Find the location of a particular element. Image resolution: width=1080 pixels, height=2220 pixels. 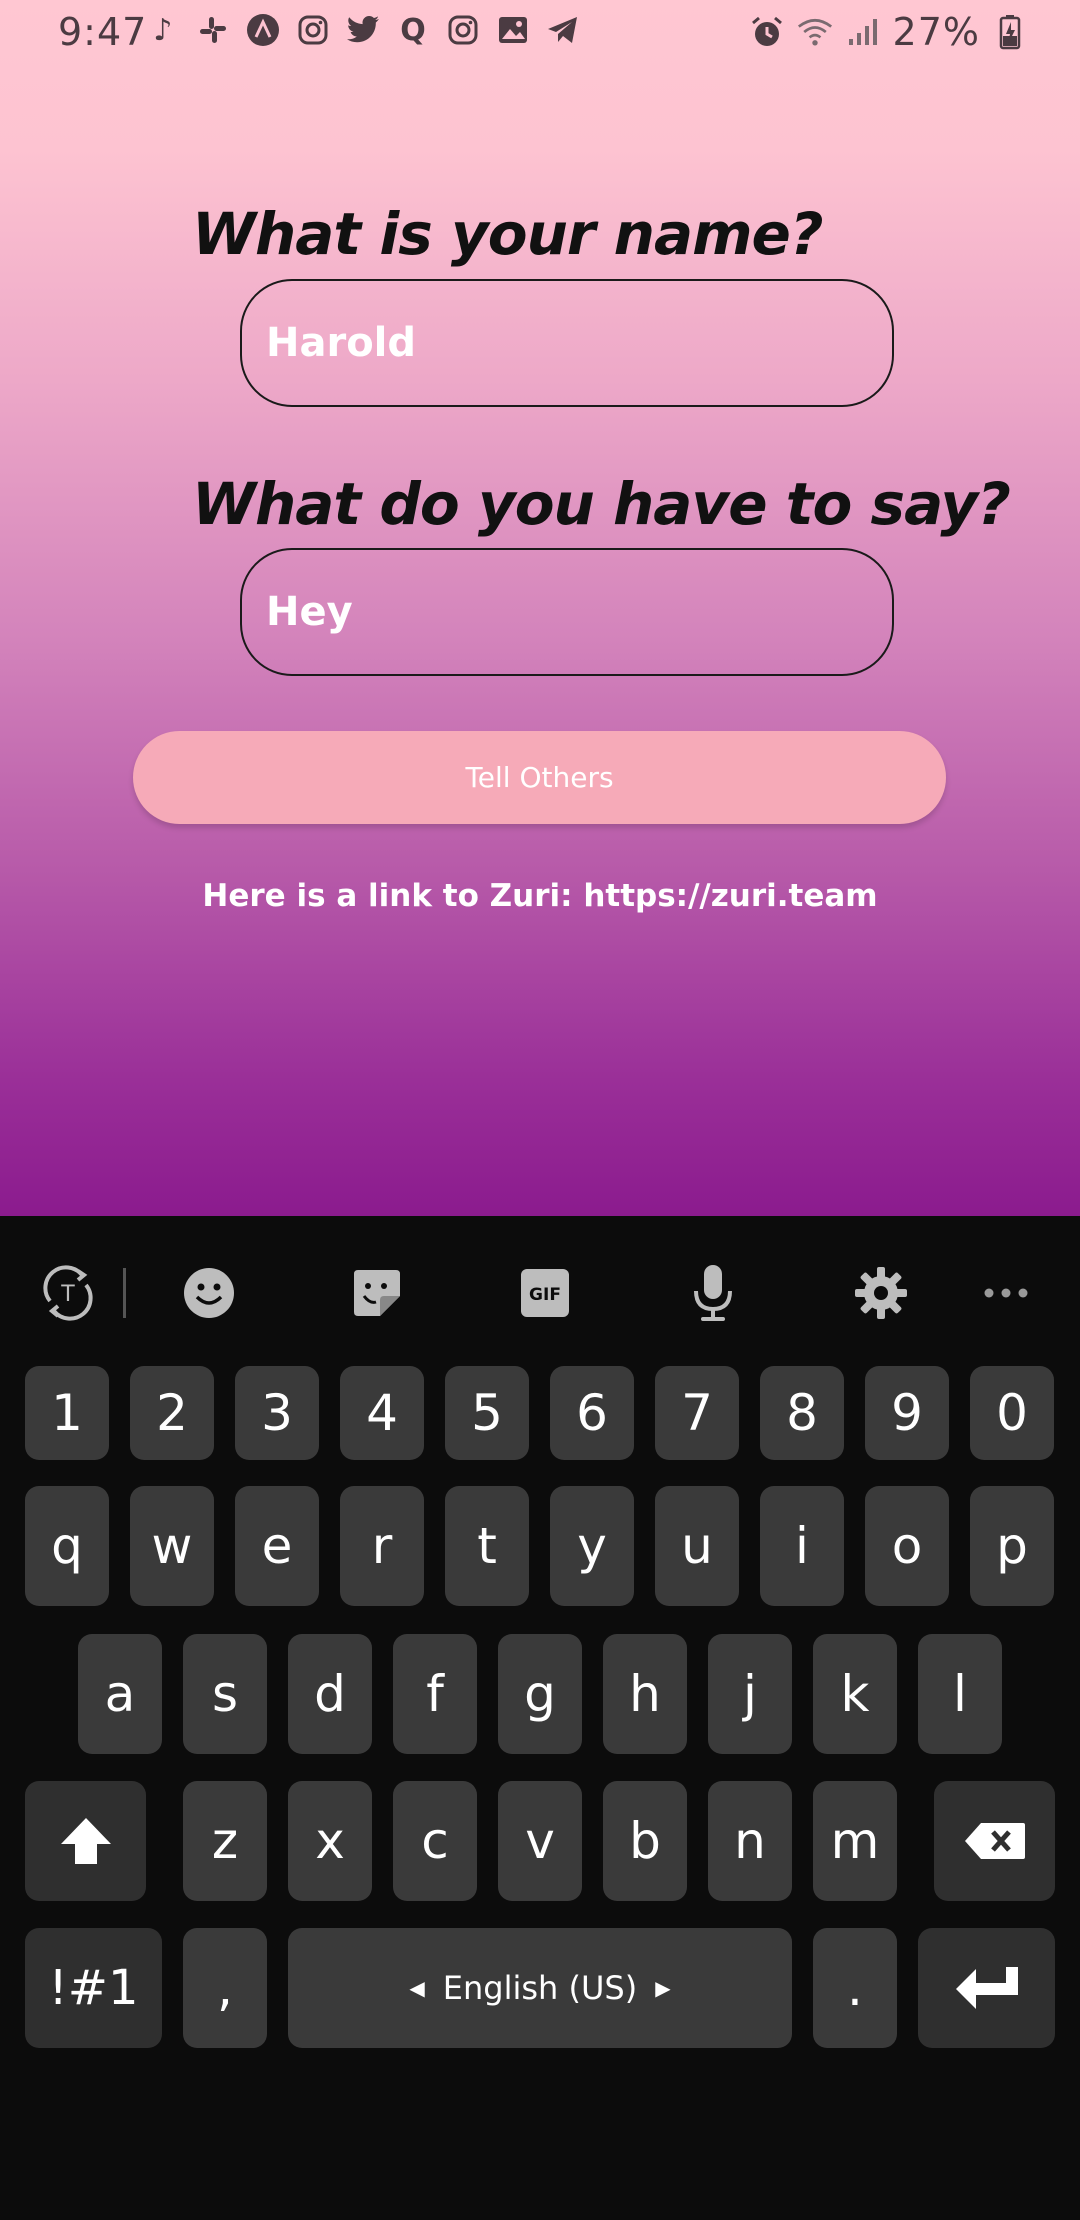

key-7: 7 is located at coordinates (697, 1413).